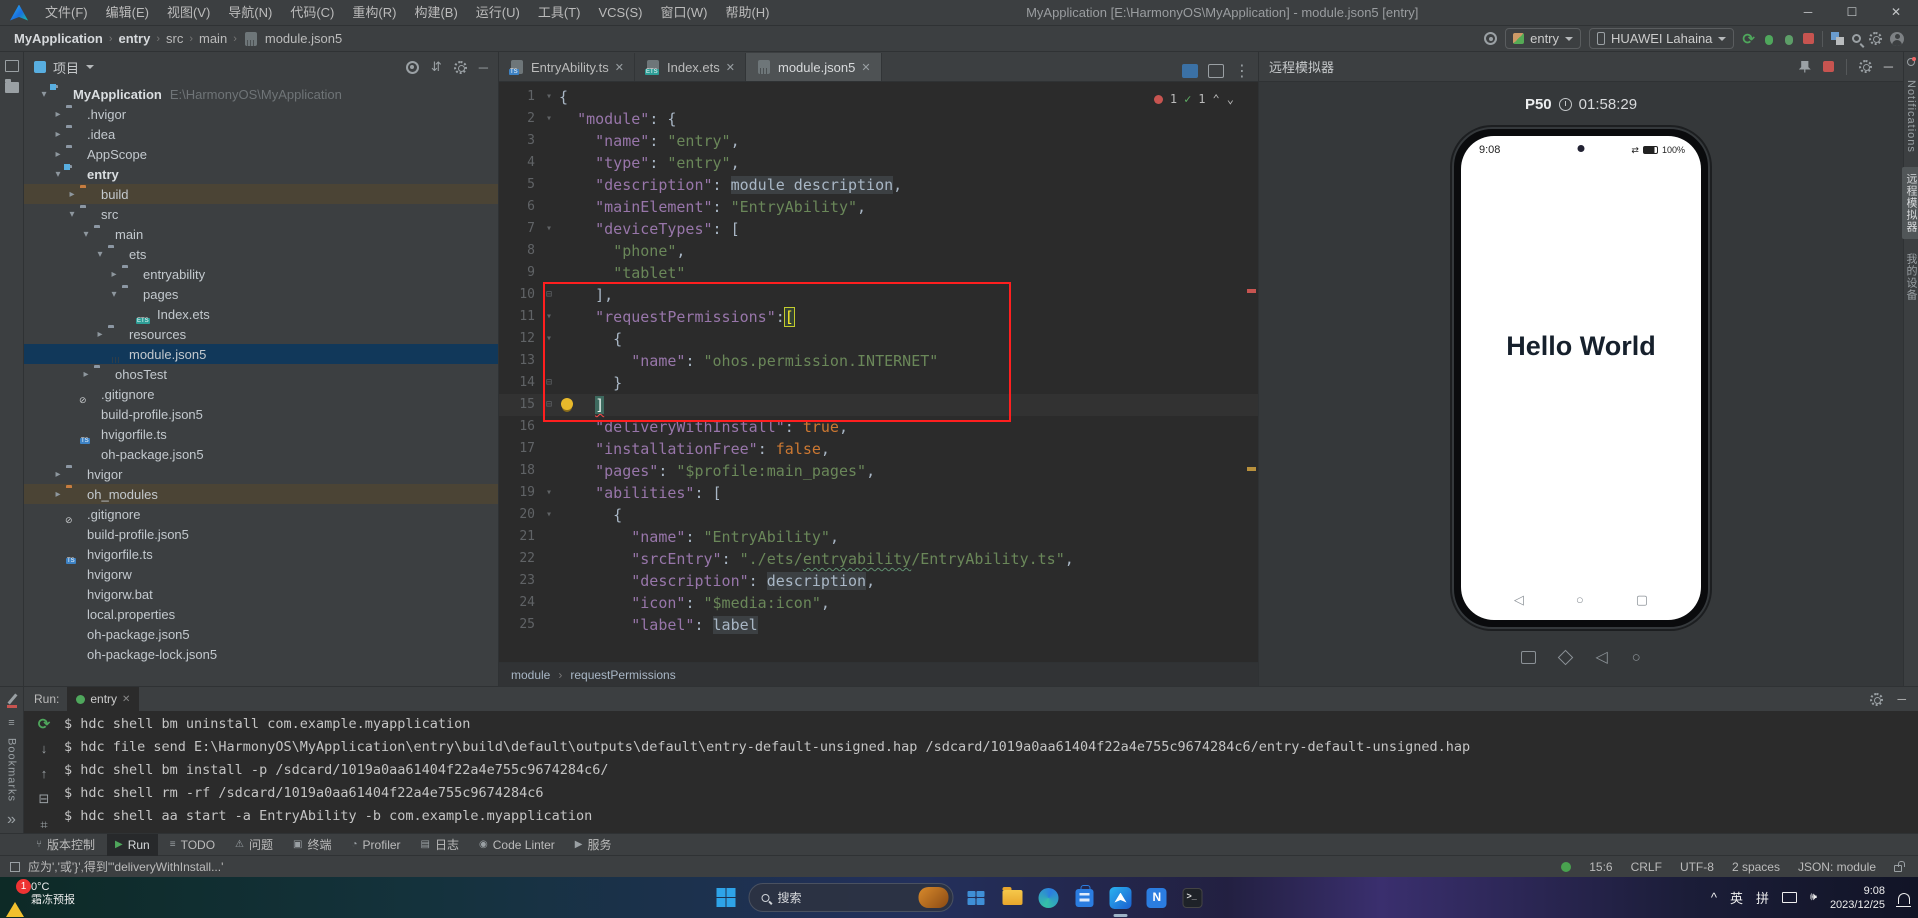 This screenshot has height=918, width=1918. I want to click on menu-视图: 视图(V), so click(188, 12).